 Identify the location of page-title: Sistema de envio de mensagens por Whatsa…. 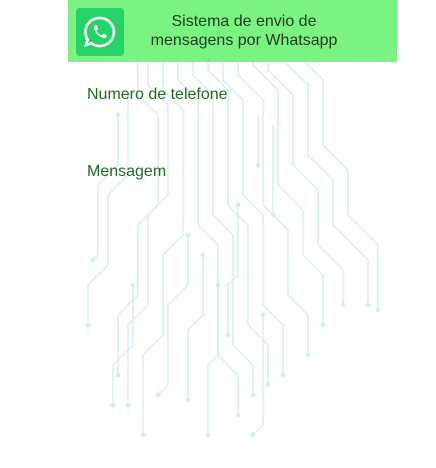
(244, 31).